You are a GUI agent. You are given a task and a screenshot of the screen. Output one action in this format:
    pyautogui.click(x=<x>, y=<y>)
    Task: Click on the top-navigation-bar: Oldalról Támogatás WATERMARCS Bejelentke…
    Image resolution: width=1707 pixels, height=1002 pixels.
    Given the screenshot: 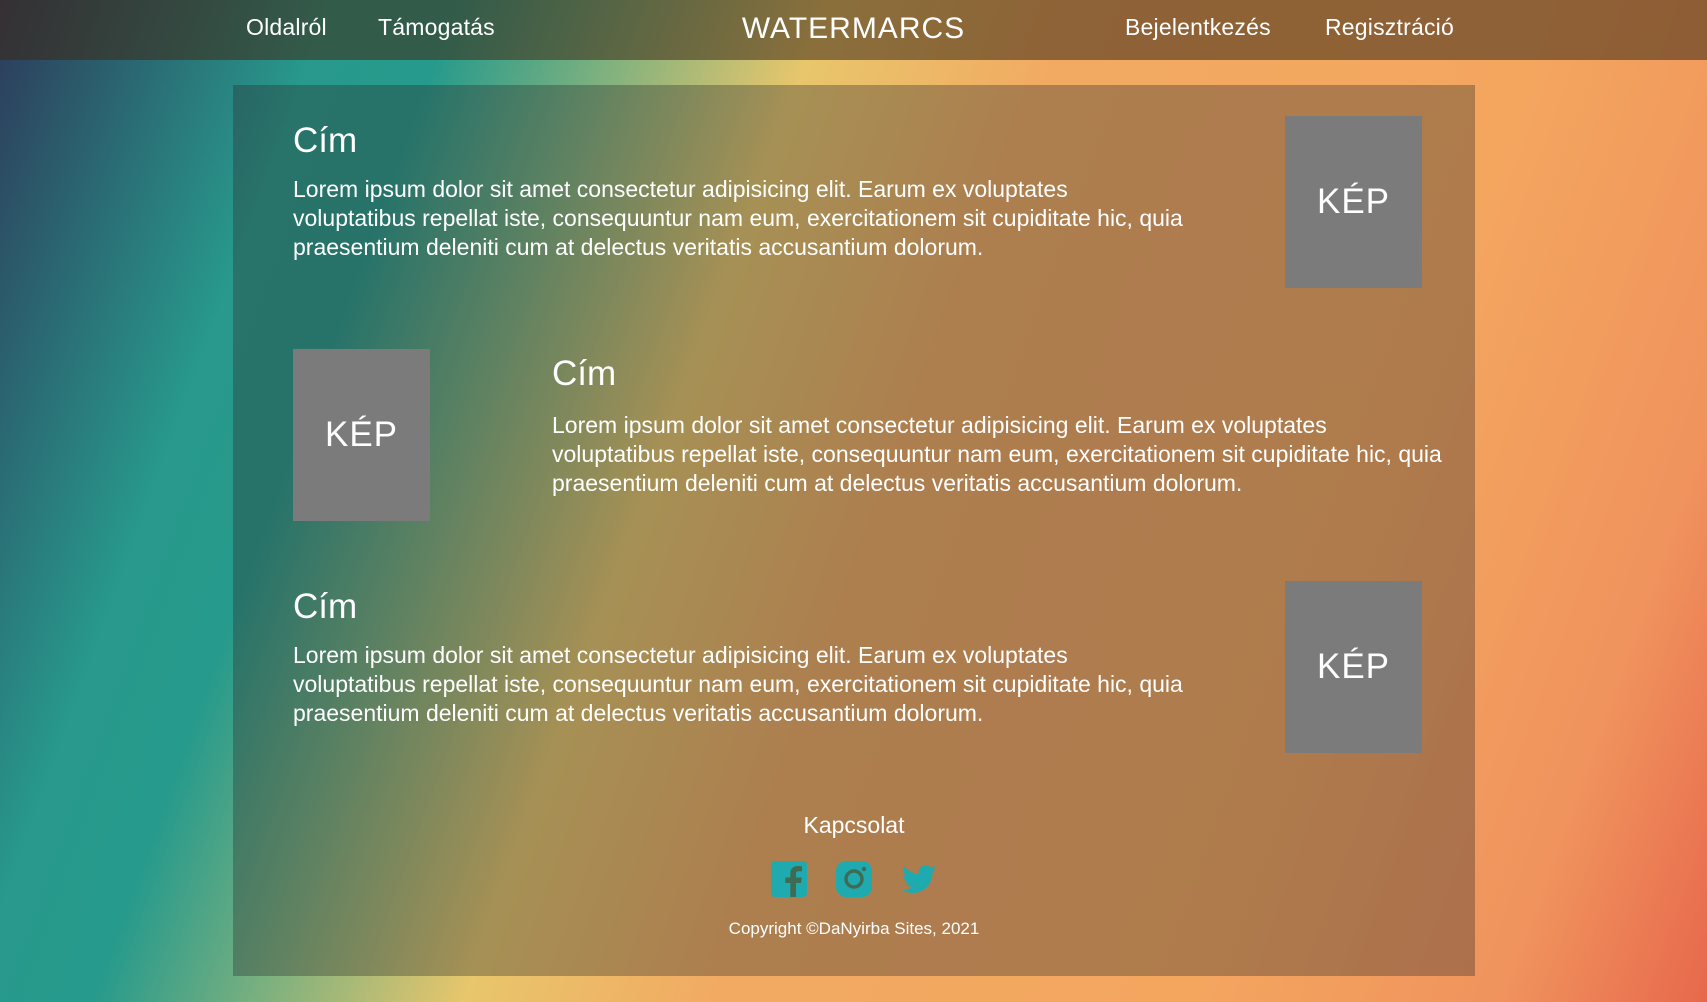 What is the action you would take?
    pyautogui.click(x=853, y=30)
    